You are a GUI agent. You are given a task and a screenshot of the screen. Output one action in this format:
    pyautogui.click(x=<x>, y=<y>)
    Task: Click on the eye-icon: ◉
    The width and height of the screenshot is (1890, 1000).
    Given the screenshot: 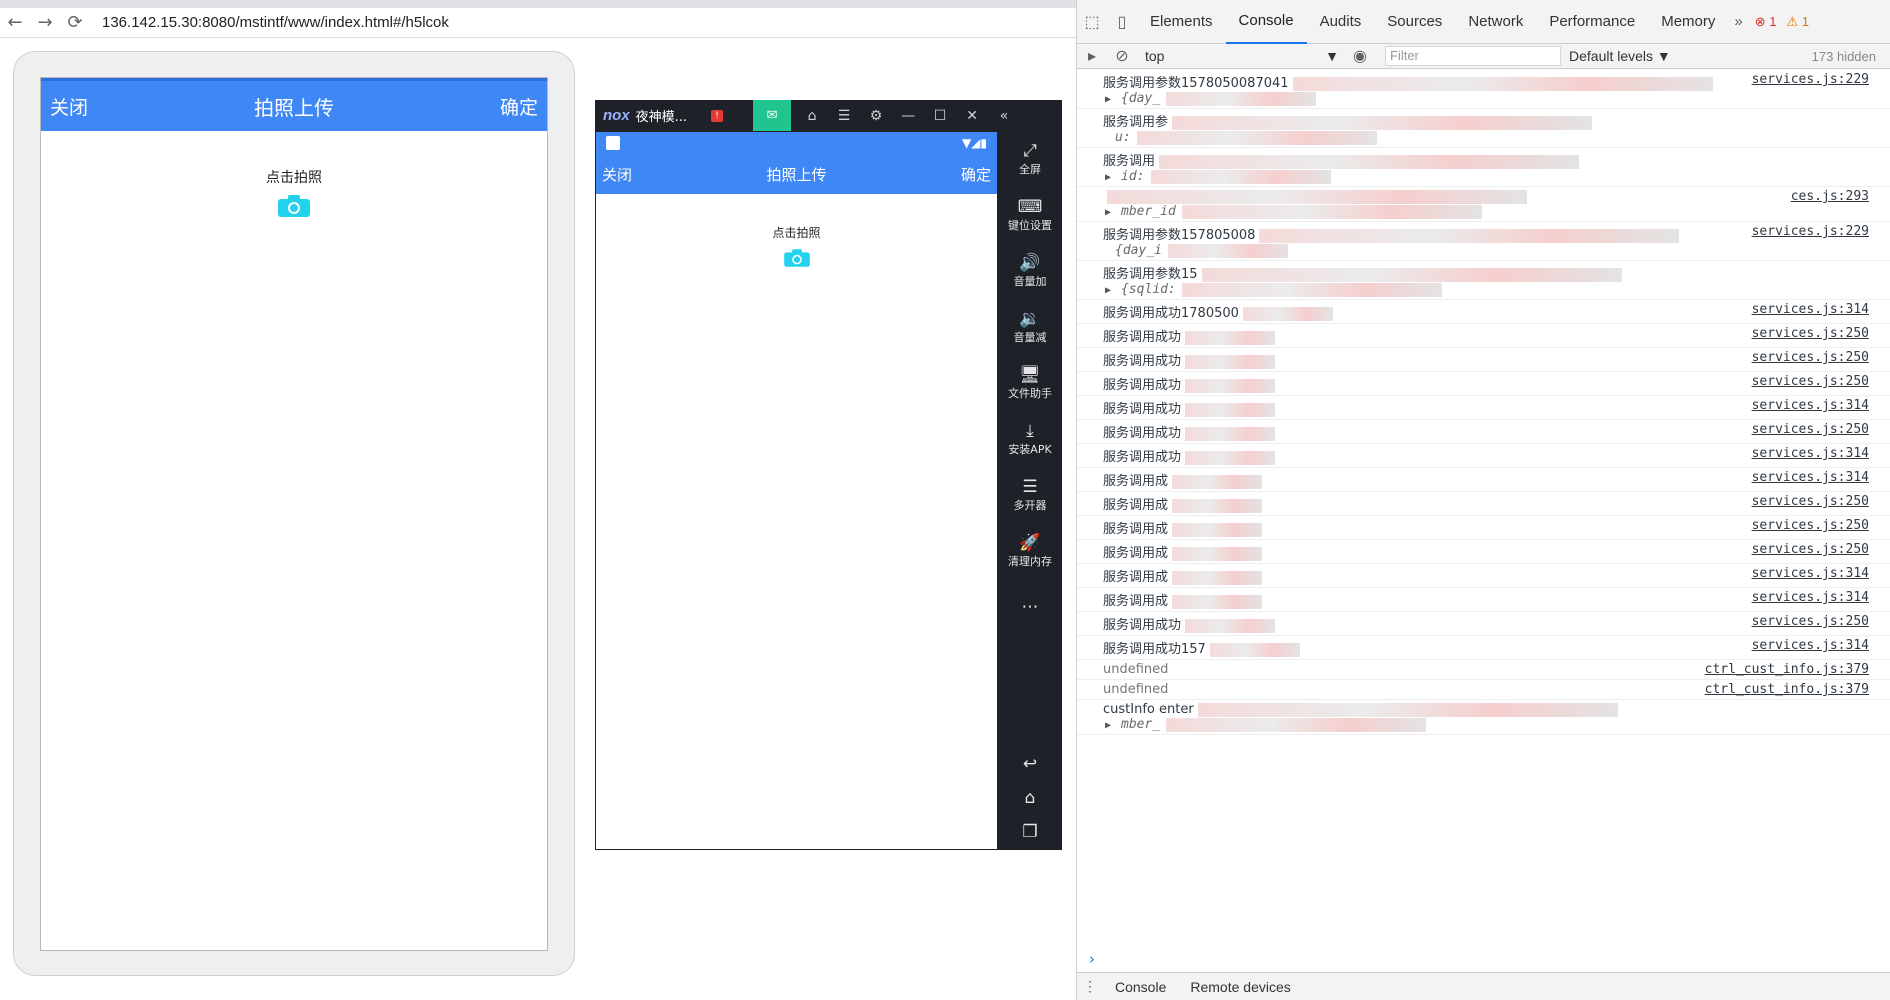 What is the action you would take?
    pyautogui.click(x=1360, y=56)
    